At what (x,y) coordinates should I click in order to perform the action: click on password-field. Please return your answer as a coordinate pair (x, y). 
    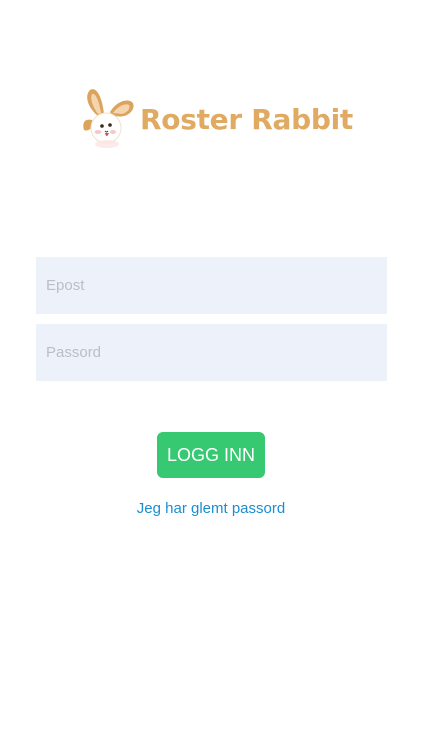
    Looking at the image, I should click on (211, 352).